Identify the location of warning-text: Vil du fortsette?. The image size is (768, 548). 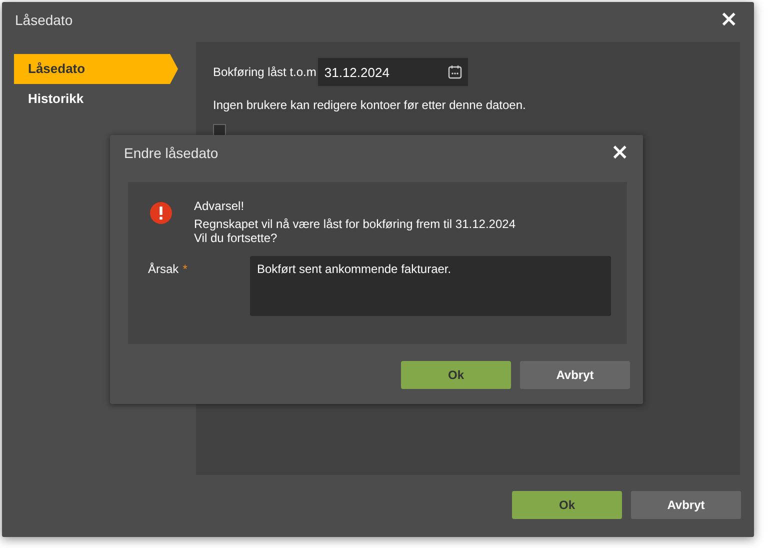
(236, 238).